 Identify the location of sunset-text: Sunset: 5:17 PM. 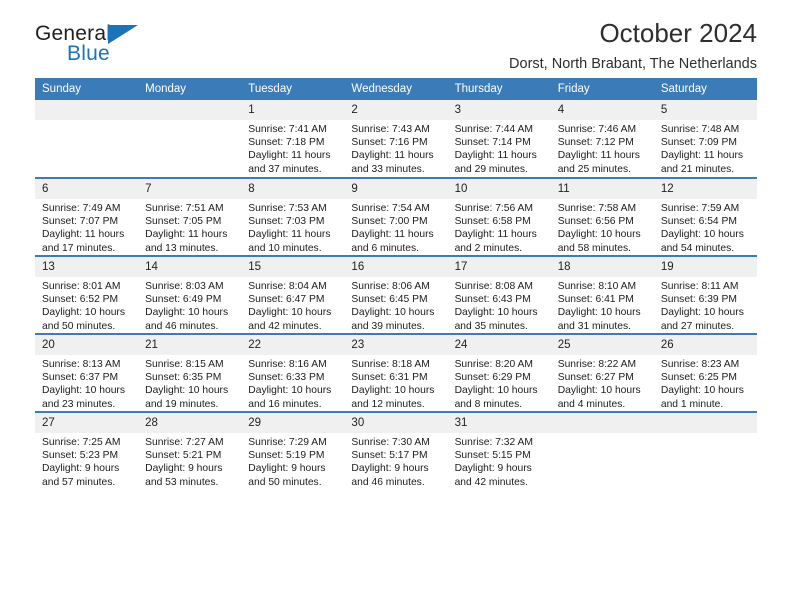
(389, 456).